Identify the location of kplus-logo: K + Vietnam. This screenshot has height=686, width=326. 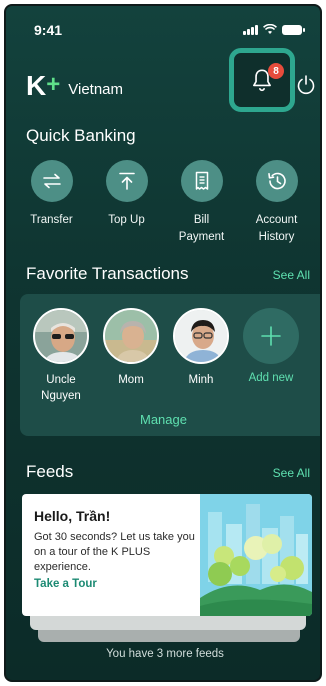
(74, 86).